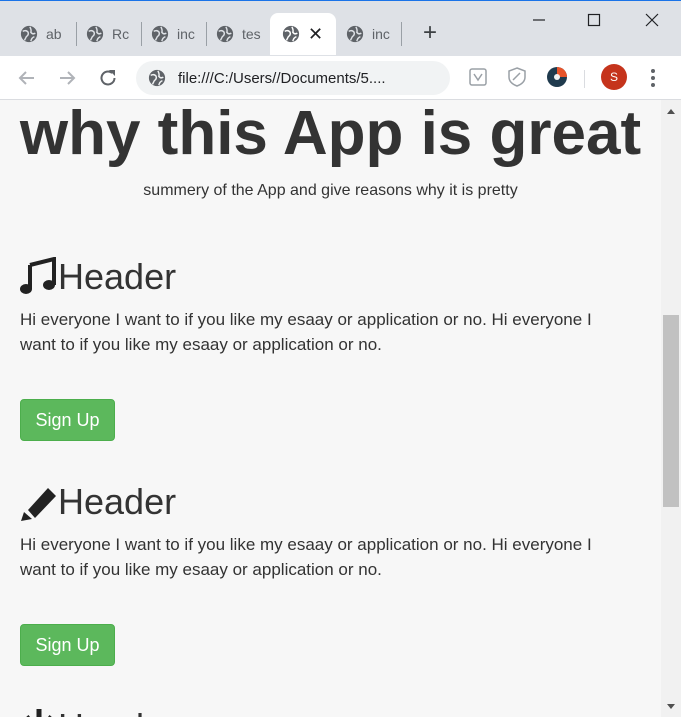 The width and height of the screenshot is (681, 717). I want to click on maximize-icon, so click(594, 20).